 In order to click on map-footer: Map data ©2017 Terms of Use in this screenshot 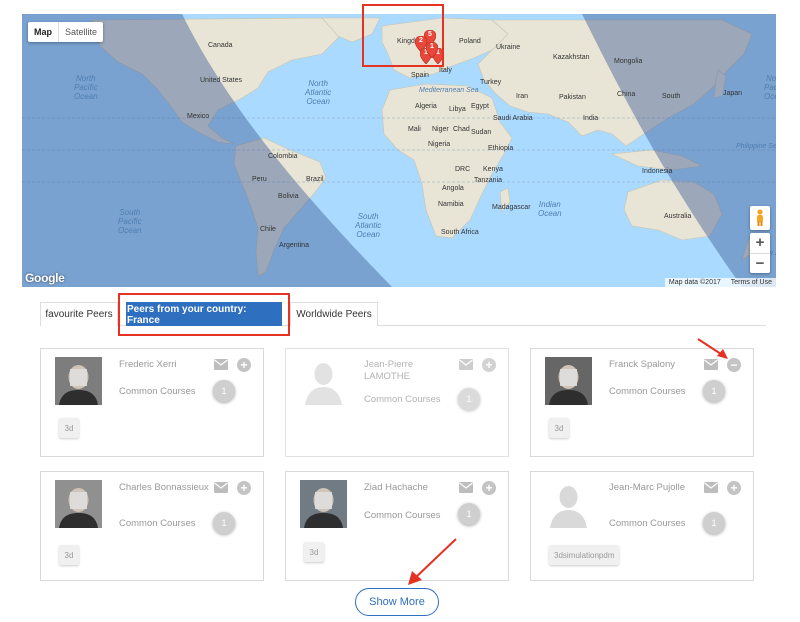, I will do `click(720, 282)`.